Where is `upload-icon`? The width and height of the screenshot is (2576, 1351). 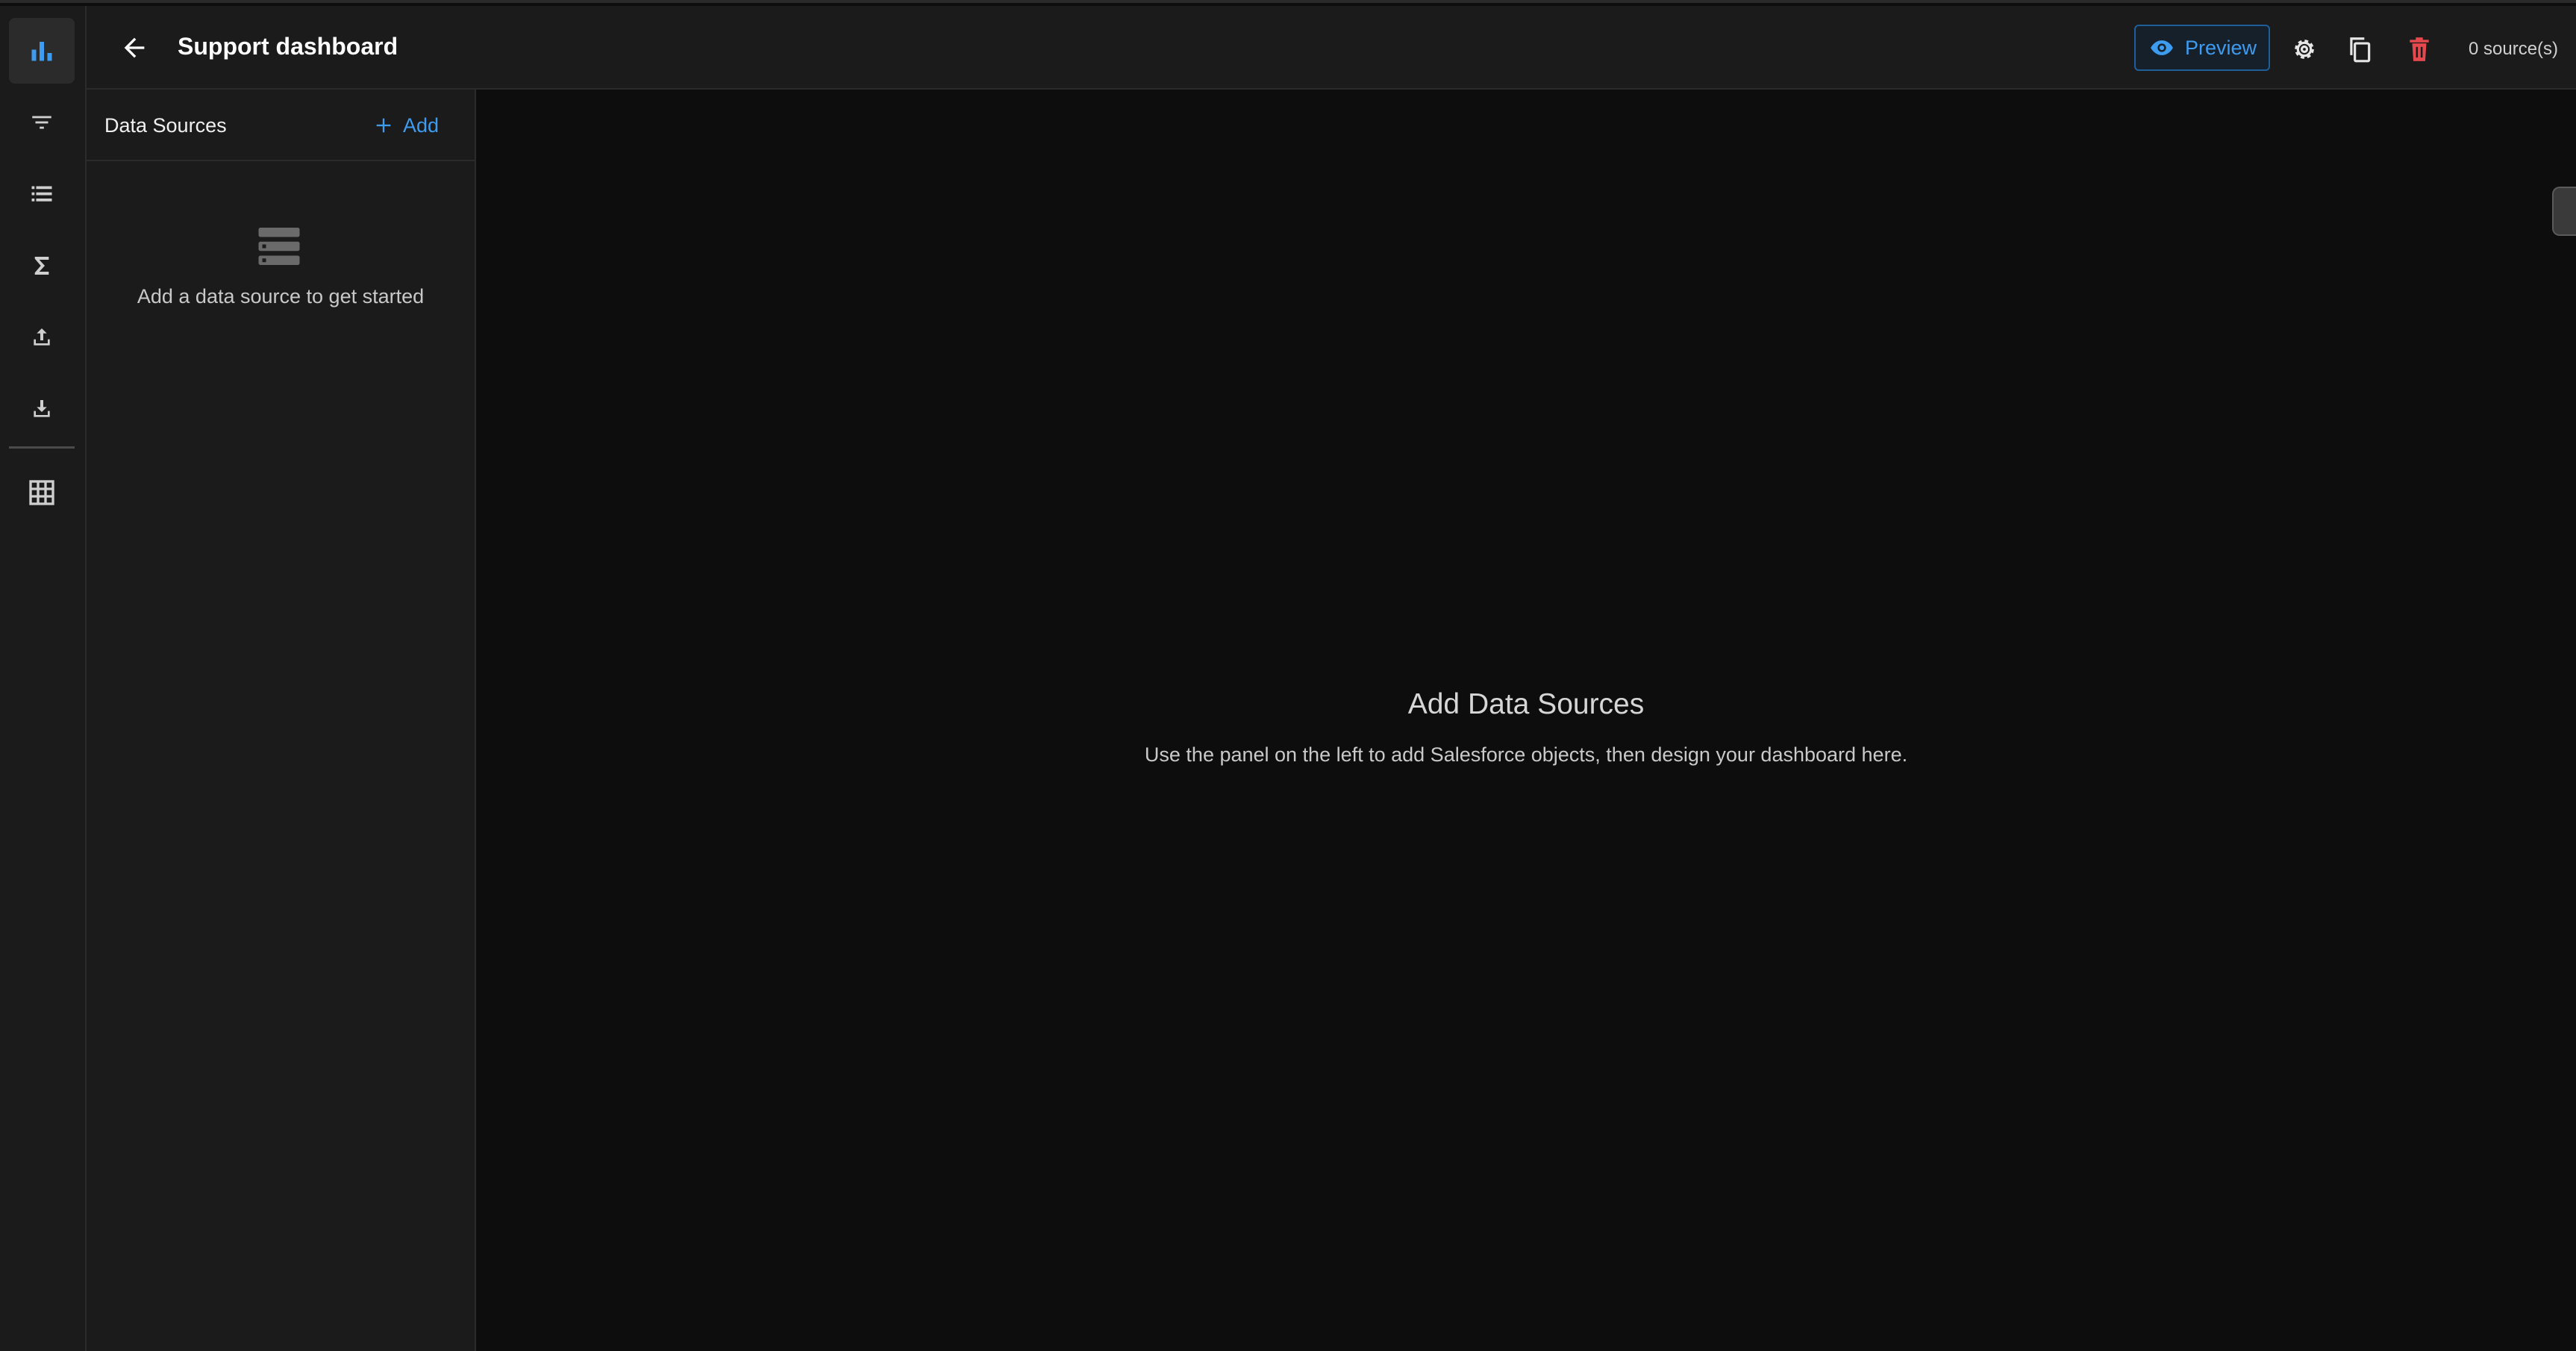
upload-icon is located at coordinates (42, 337).